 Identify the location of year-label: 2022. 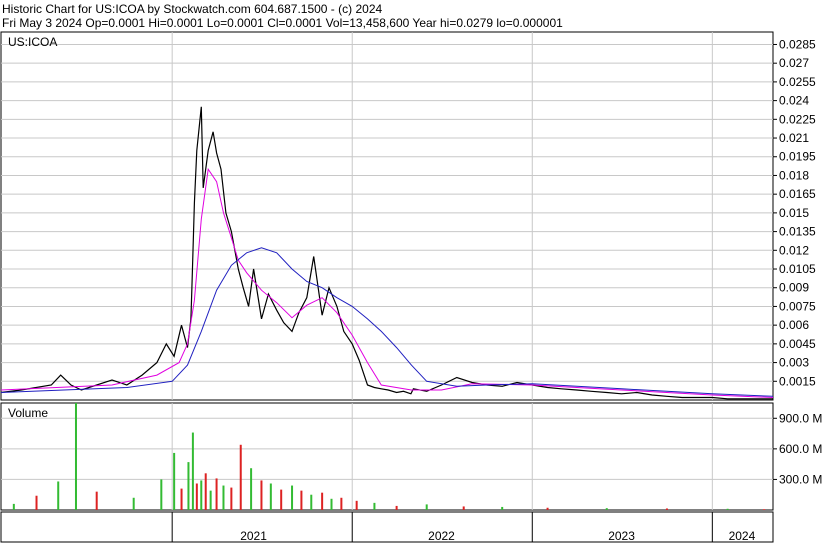
(441, 536).